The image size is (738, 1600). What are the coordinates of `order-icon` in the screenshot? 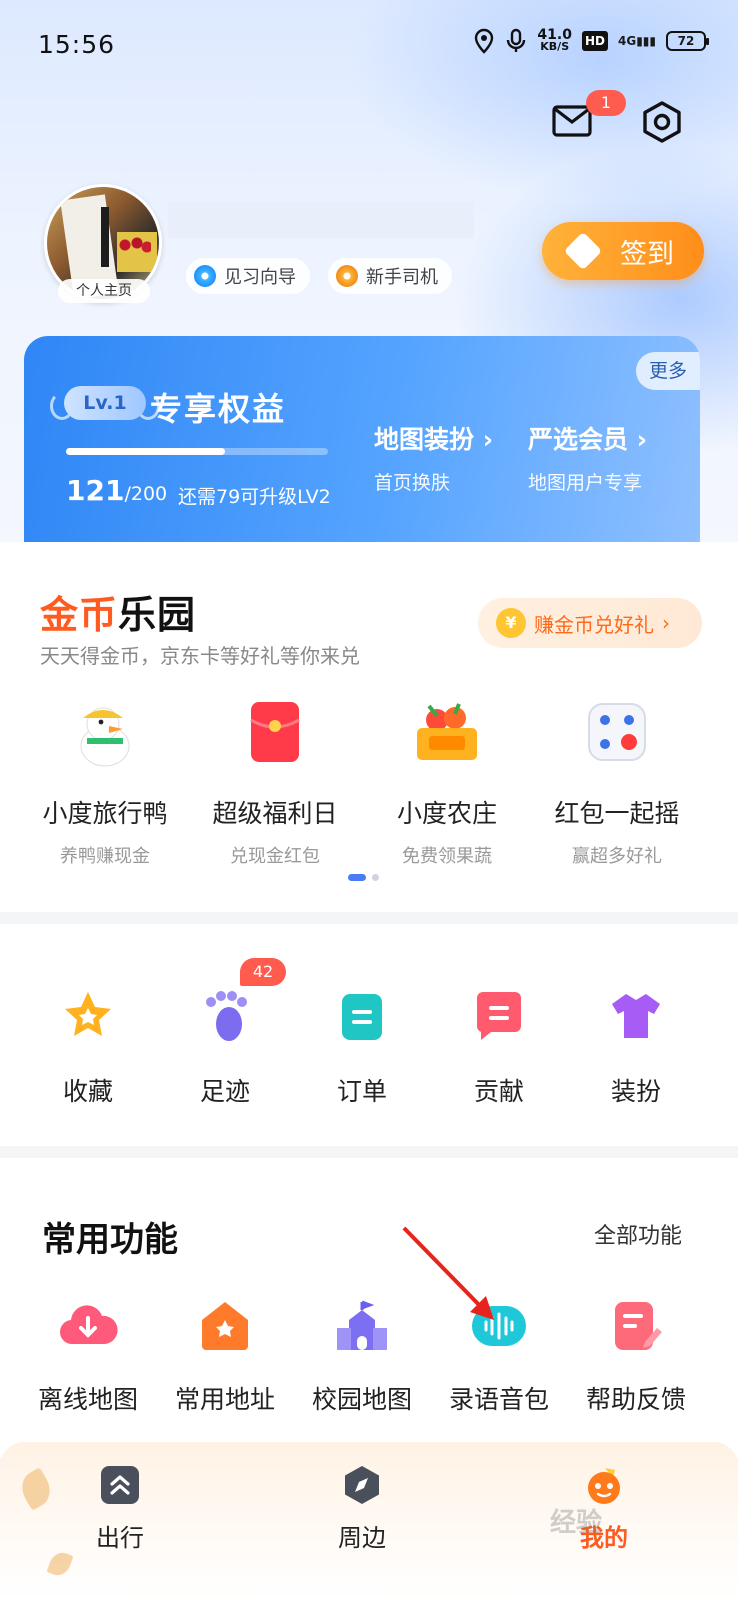 It's located at (362, 1017).